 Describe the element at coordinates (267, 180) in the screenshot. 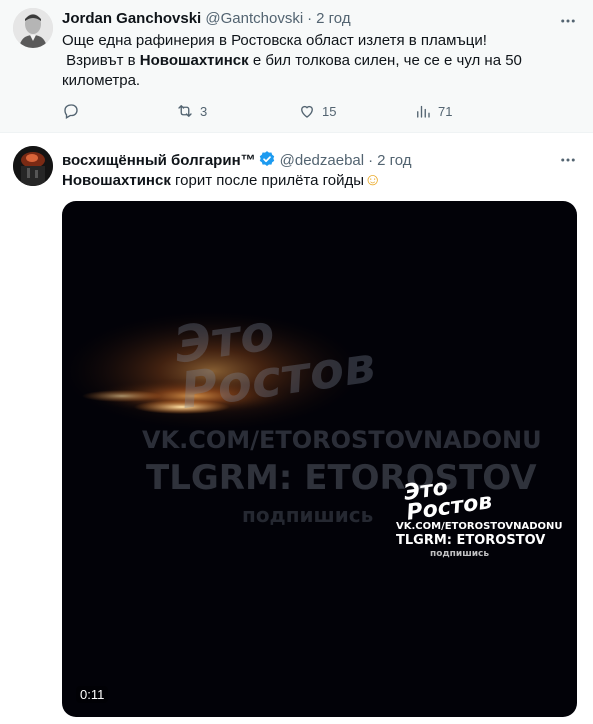

I see `text-fragment: горит после прилёта гойды` at that location.